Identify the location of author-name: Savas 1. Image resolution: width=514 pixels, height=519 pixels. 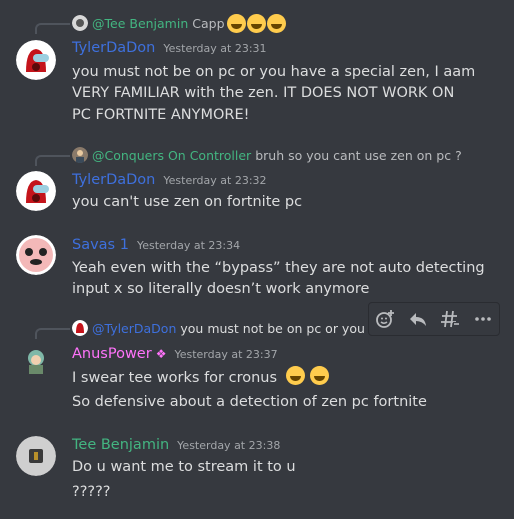
(100, 245).